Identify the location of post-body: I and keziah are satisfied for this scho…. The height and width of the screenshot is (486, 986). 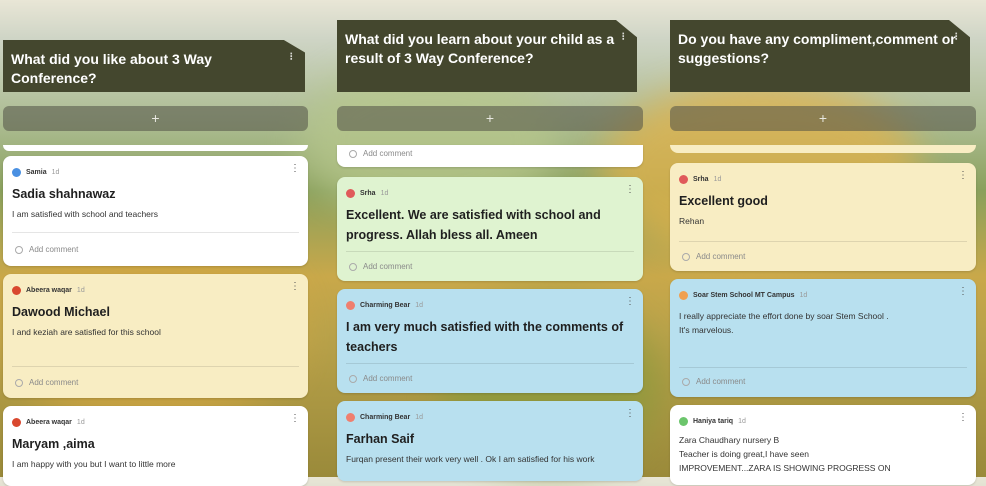
(86, 332).